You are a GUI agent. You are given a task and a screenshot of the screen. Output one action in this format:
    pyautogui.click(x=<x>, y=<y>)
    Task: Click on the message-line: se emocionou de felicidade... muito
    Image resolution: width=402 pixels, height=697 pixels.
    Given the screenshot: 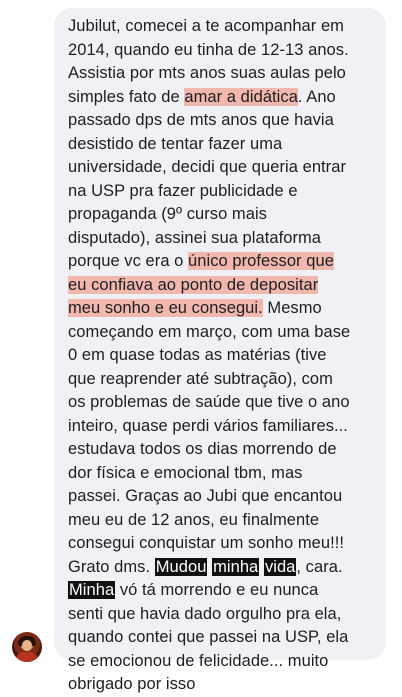 What is the action you would take?
    pyautogui.click(x=198, y=660)
    